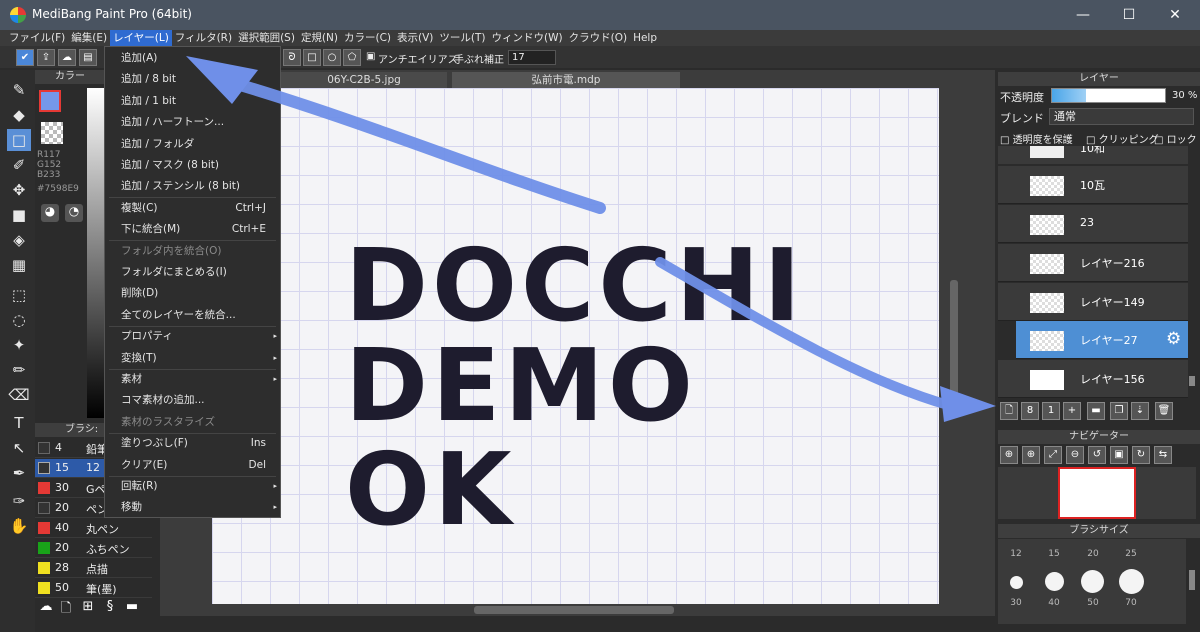 This screenshot has width=1200, height=632. I want to click on cloud-sync-icon: ✔, so click(25, 57).